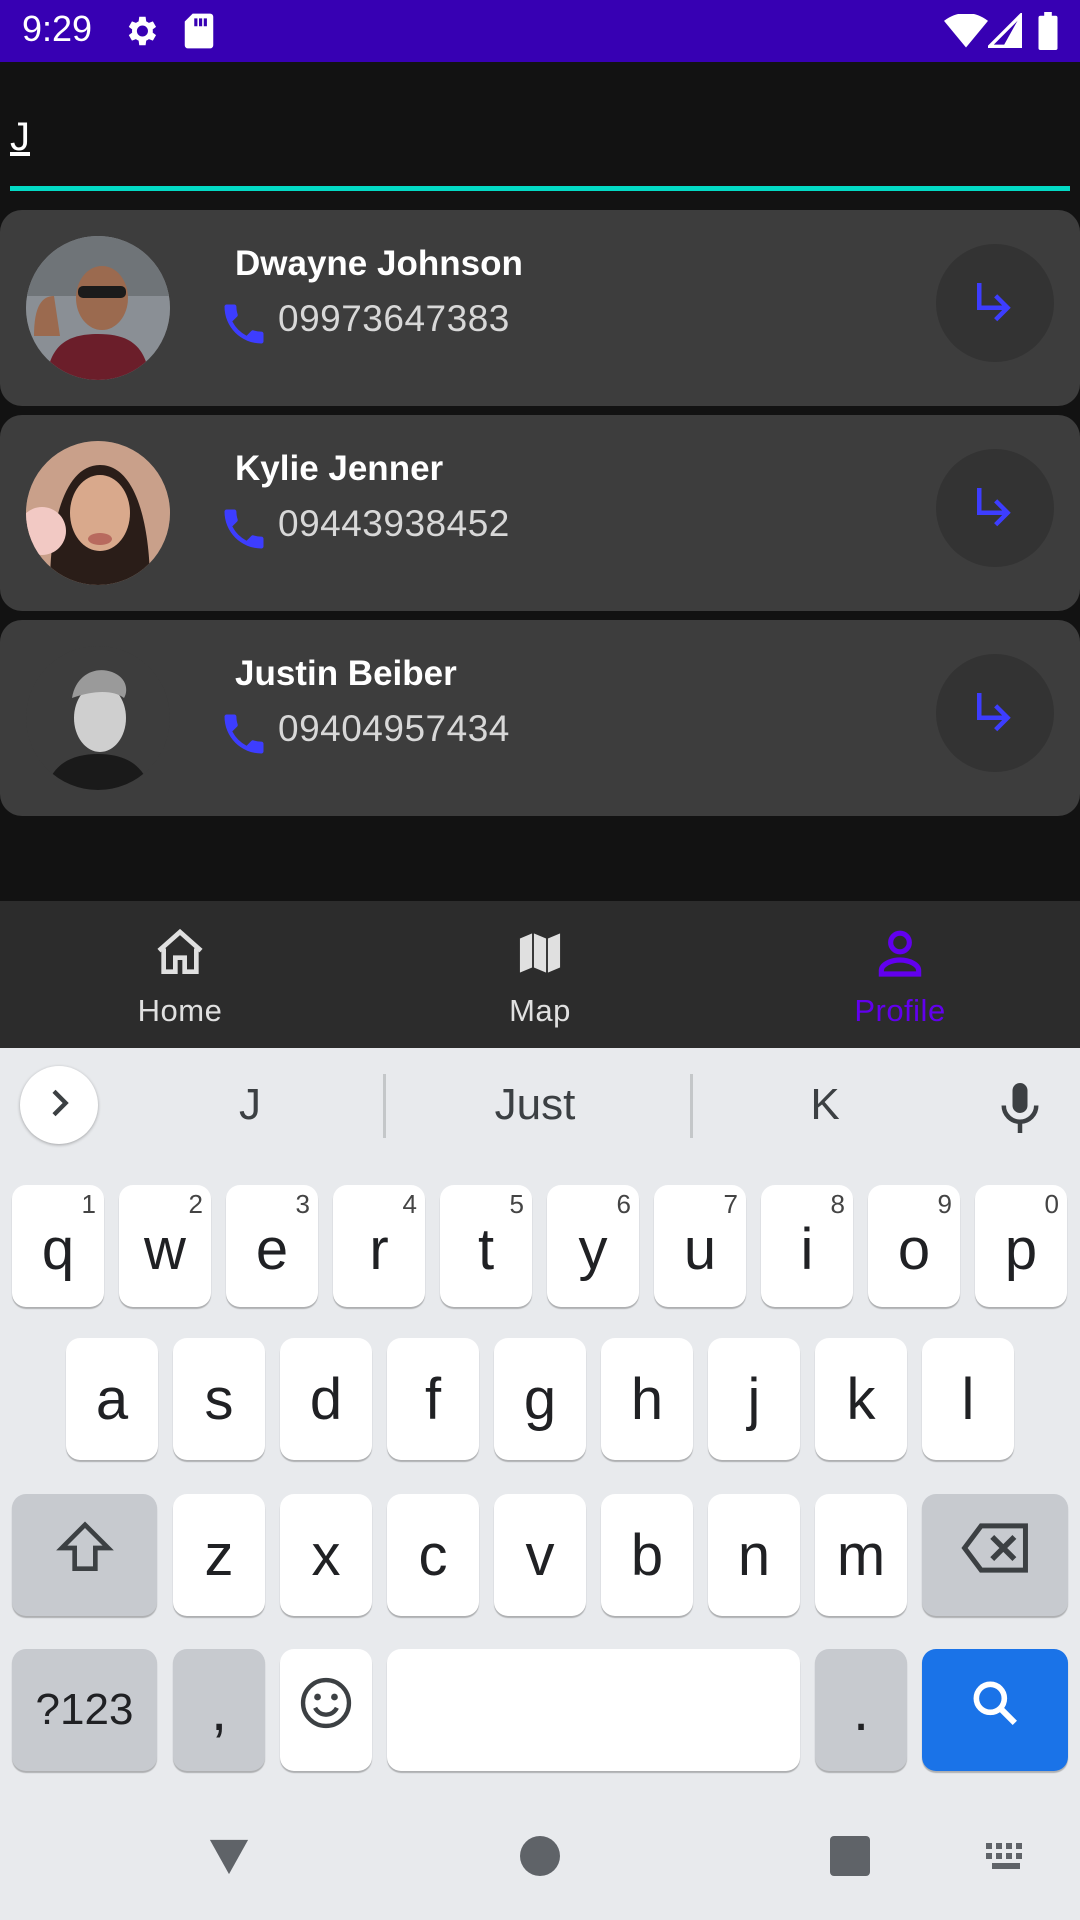 This screenshot has width=1080, height=1920. I want to click on nav-item-profile: Profile, so click(900, 974).